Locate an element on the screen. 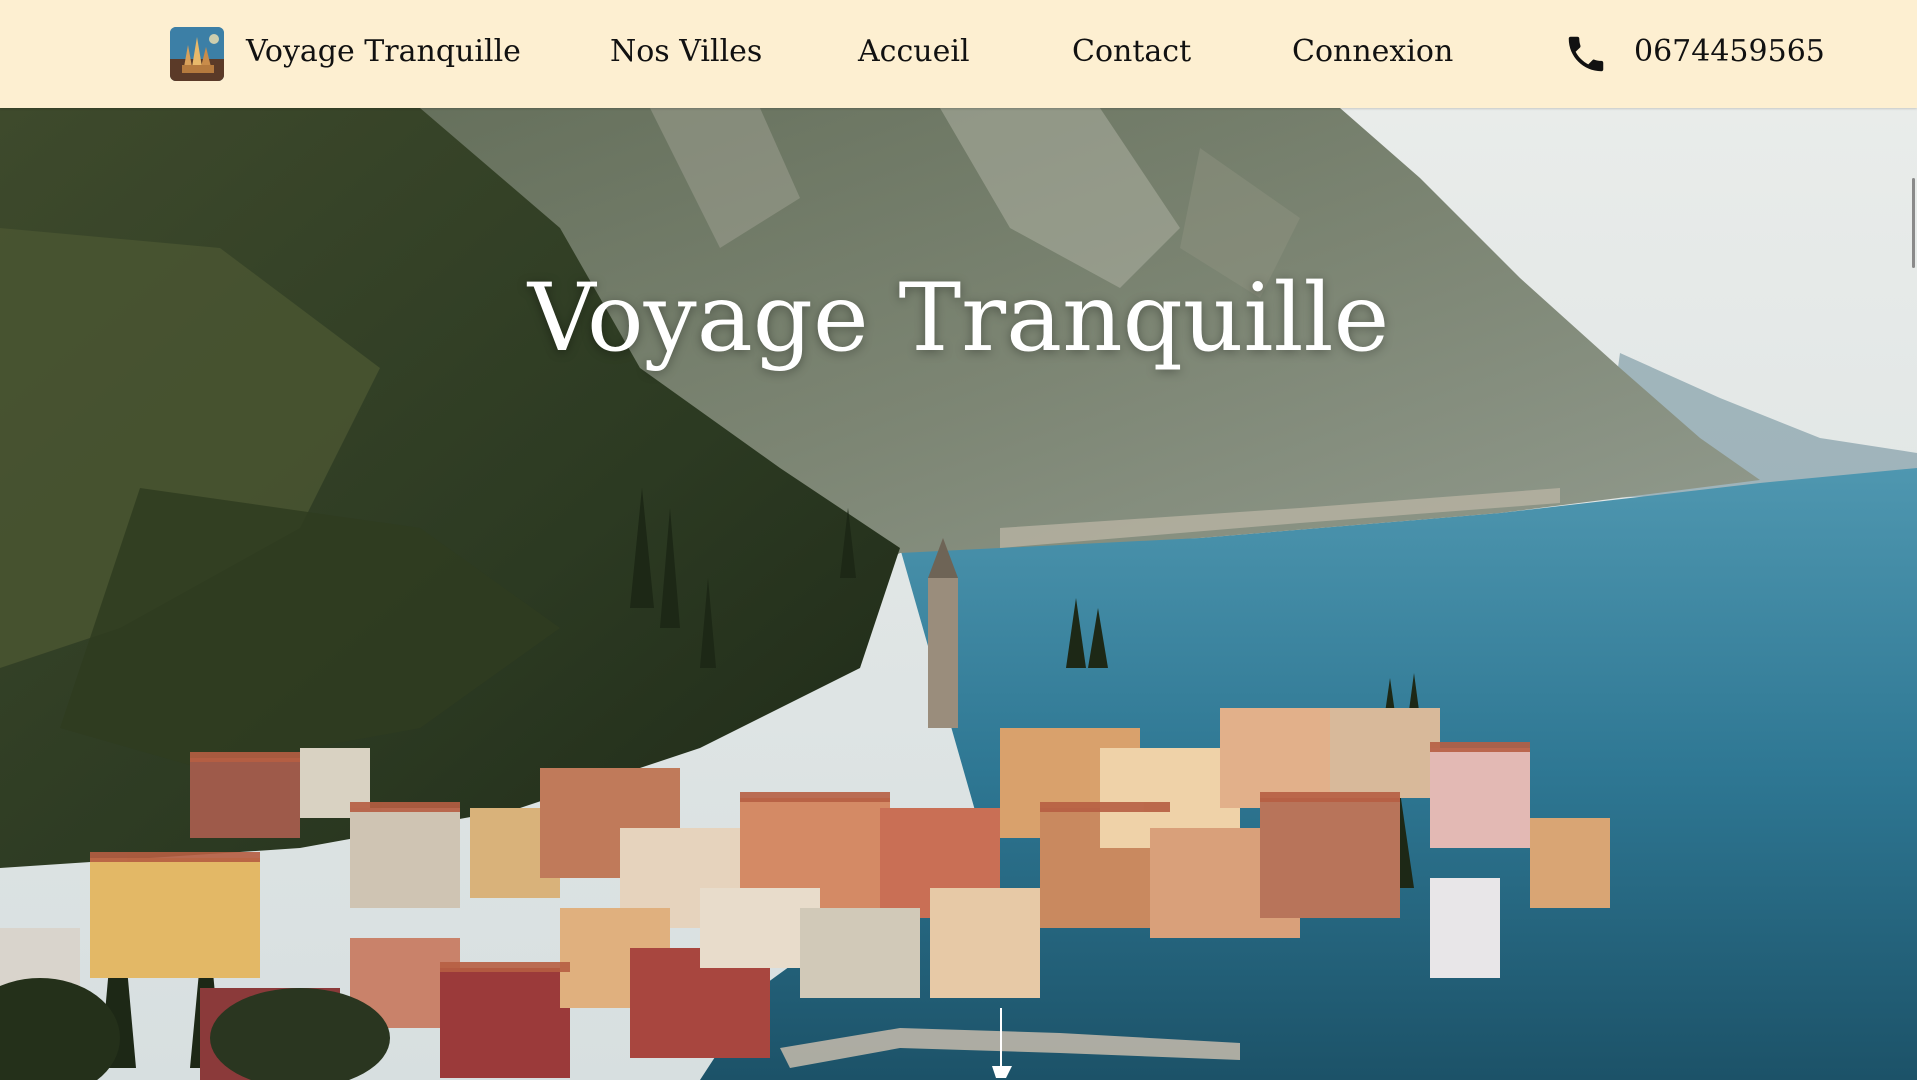 This screenshot has height=1080, width=1917. phone-icon is located at coordinates (1586, 54).